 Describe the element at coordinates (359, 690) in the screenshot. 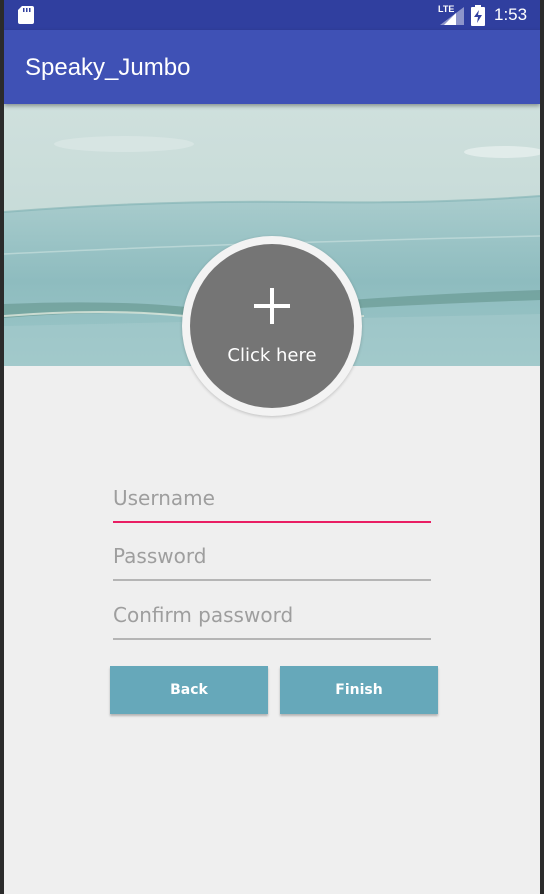

I see `finish-button: Finish` at that location.